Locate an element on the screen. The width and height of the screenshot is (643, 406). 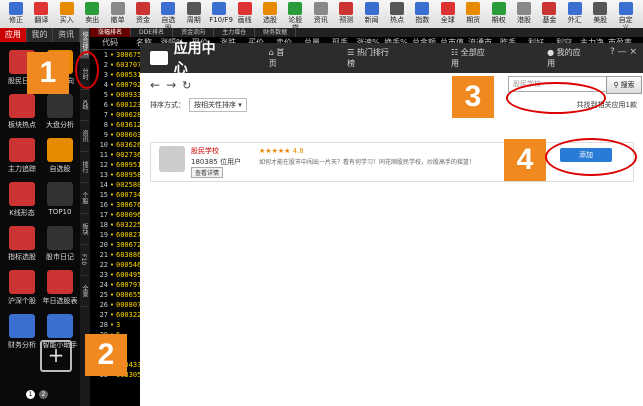
toolbar-item: 美股 is located at coordinates (600, 14).